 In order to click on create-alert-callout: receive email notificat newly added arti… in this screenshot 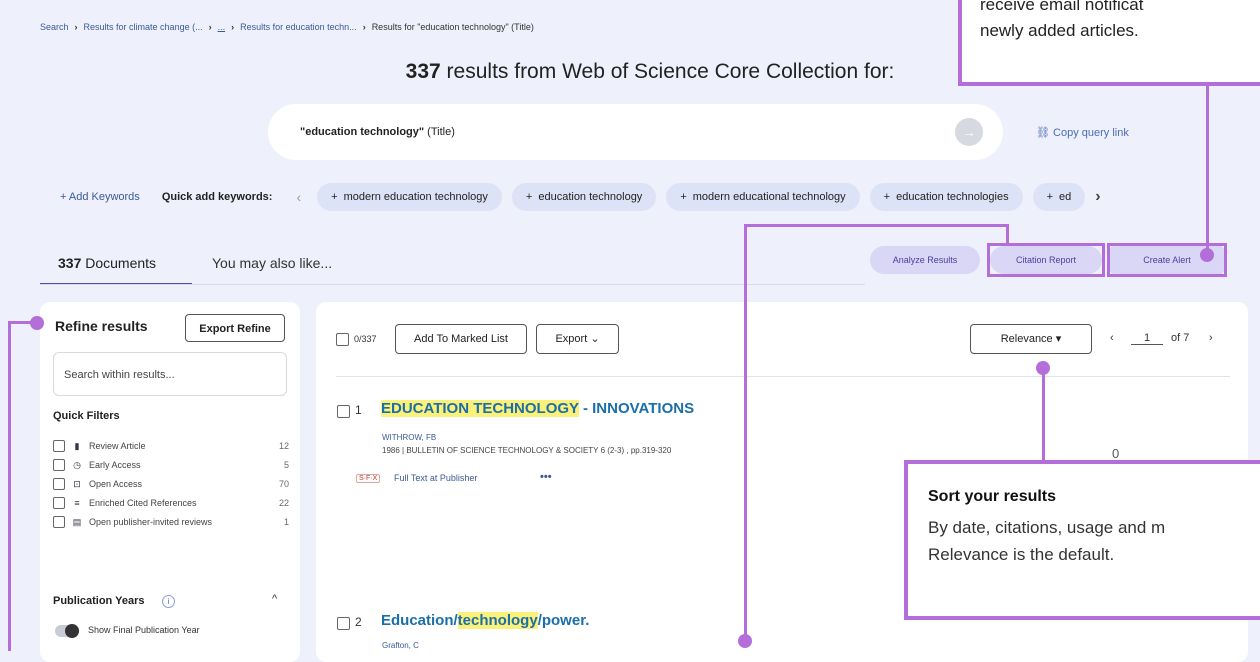, I will do `click(1109, 43)`.